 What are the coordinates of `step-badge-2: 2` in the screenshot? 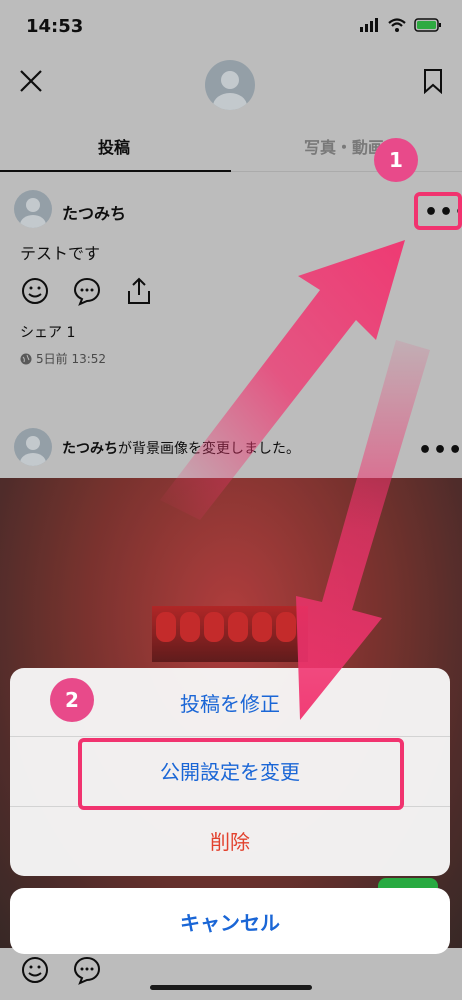 It's located at (72, 700).